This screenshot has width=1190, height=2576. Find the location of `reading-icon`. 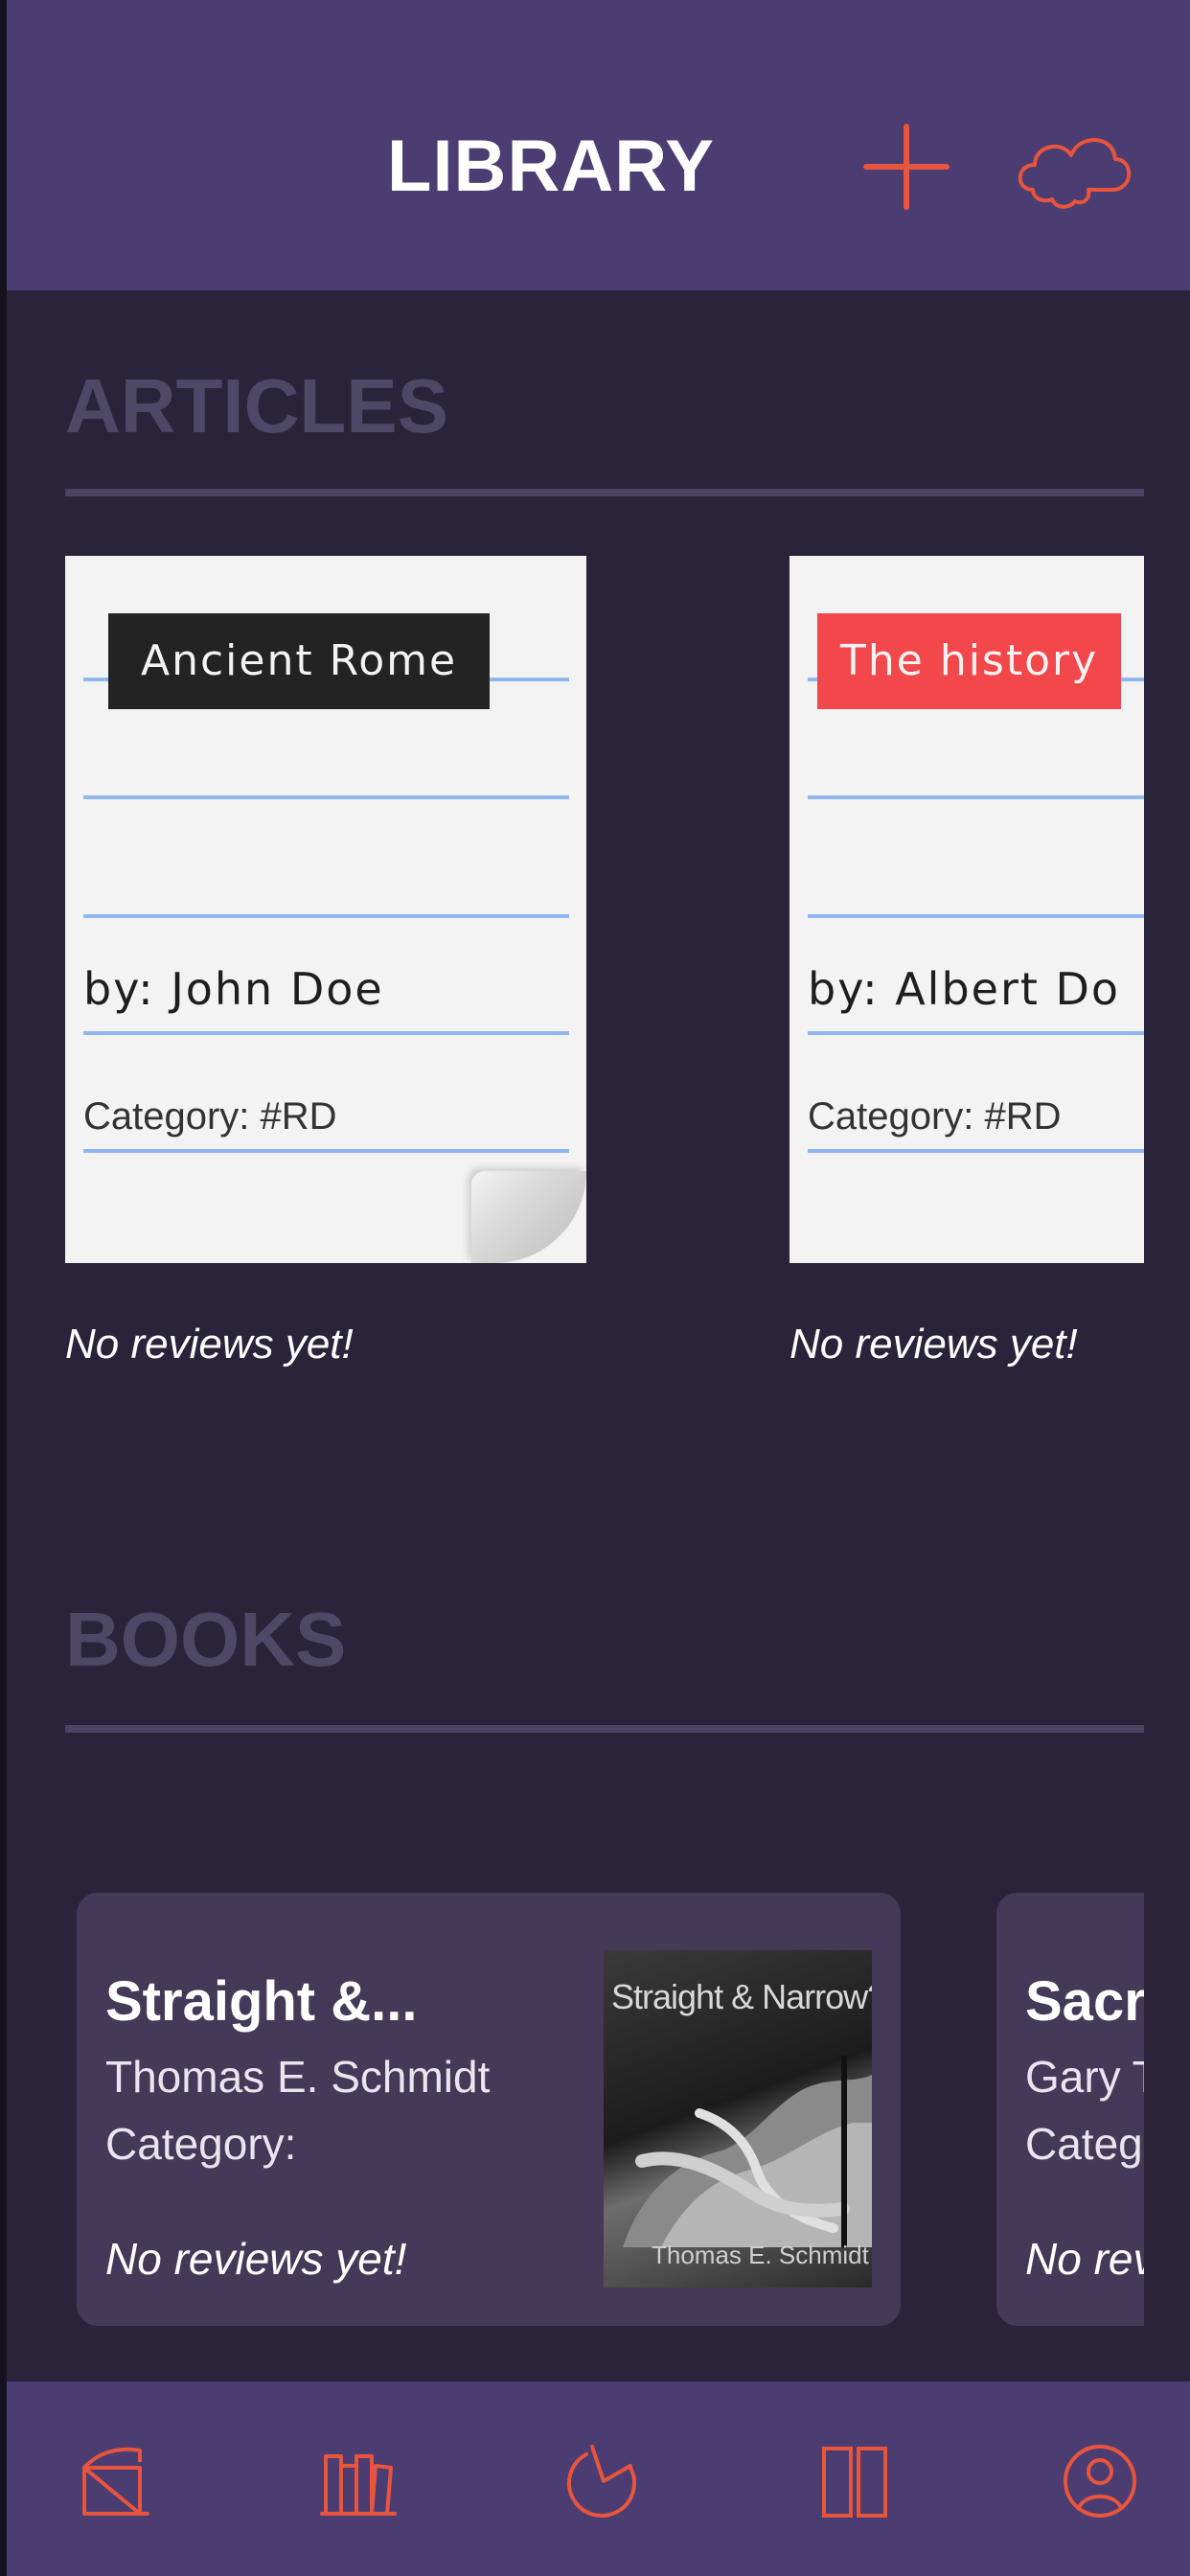

reading-icon is located at coordinates (855, 2479).